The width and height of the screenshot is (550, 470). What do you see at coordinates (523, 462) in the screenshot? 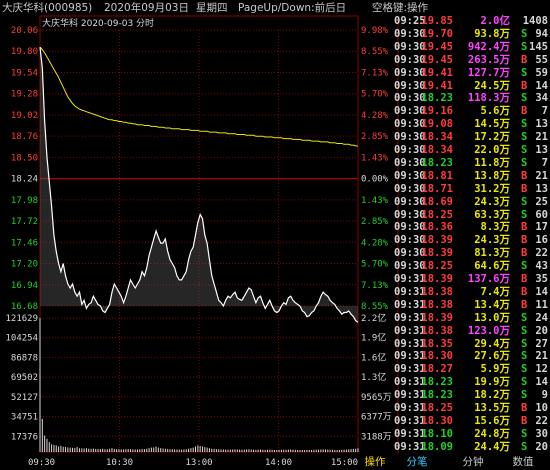
I see `tab-shuju: 数值` at bounding box center [523, 462].